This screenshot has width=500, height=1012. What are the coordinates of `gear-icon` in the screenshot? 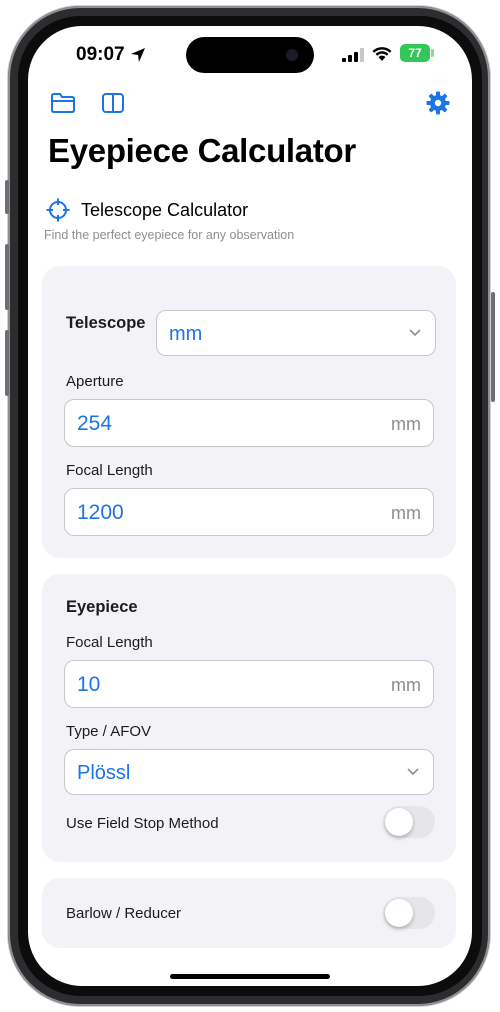 It's located at (438, 103).